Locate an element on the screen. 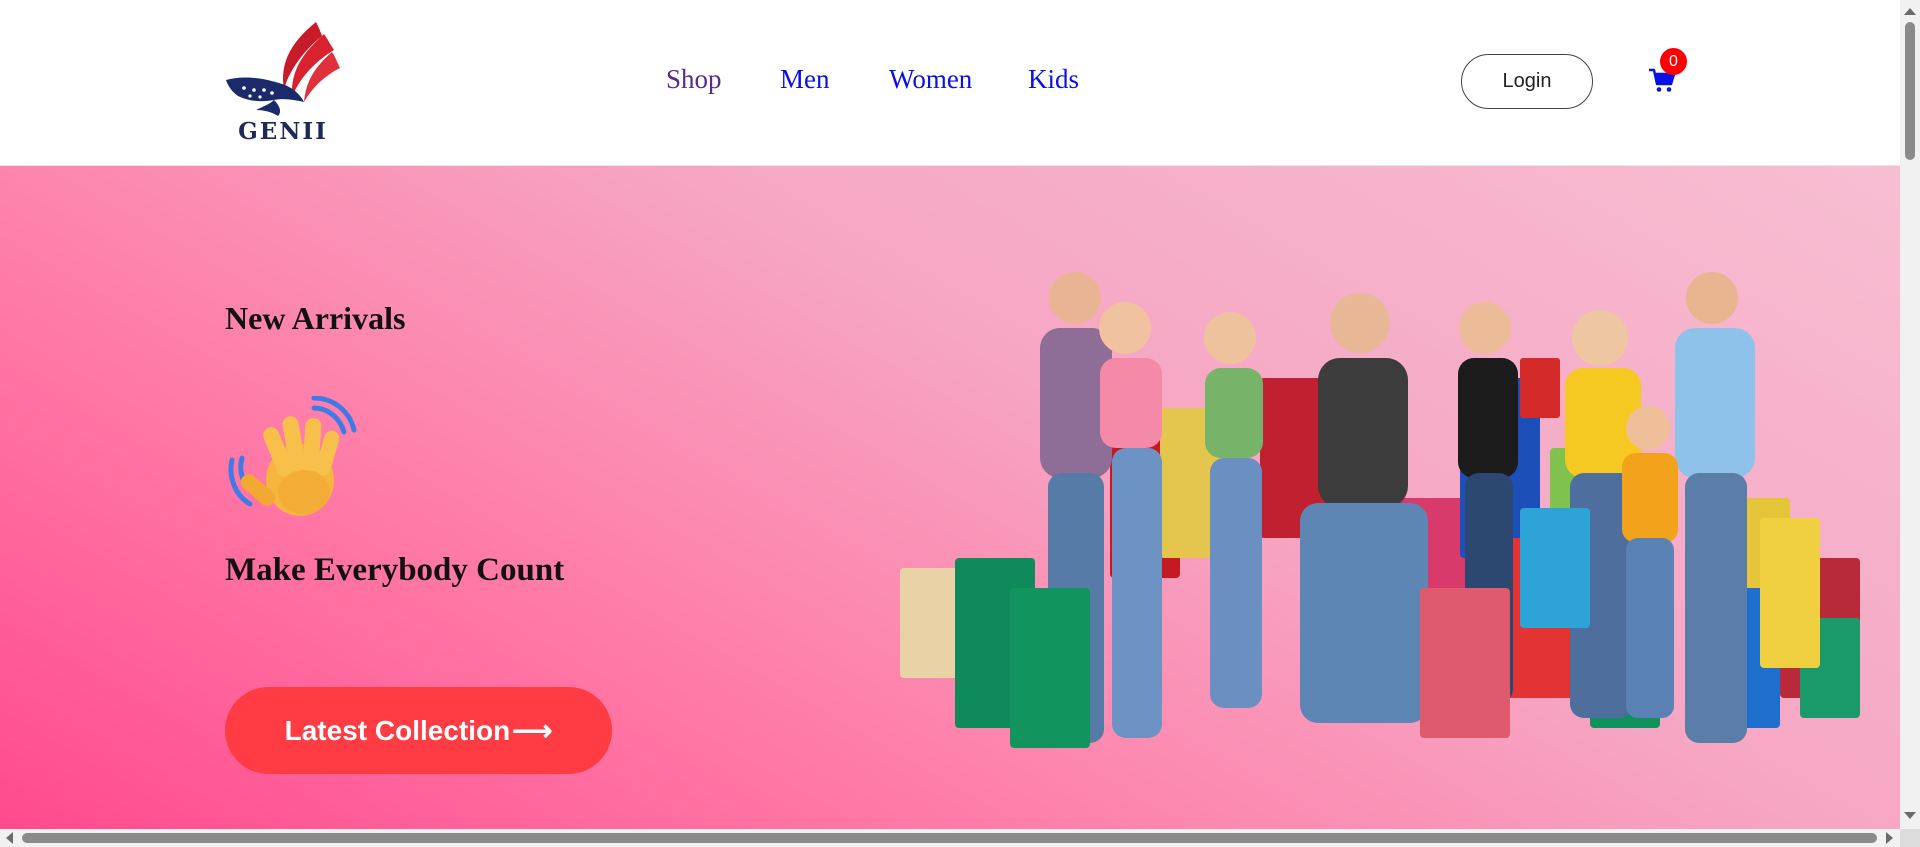  vertical-scrollbar is located at coordinates (1910, 414).